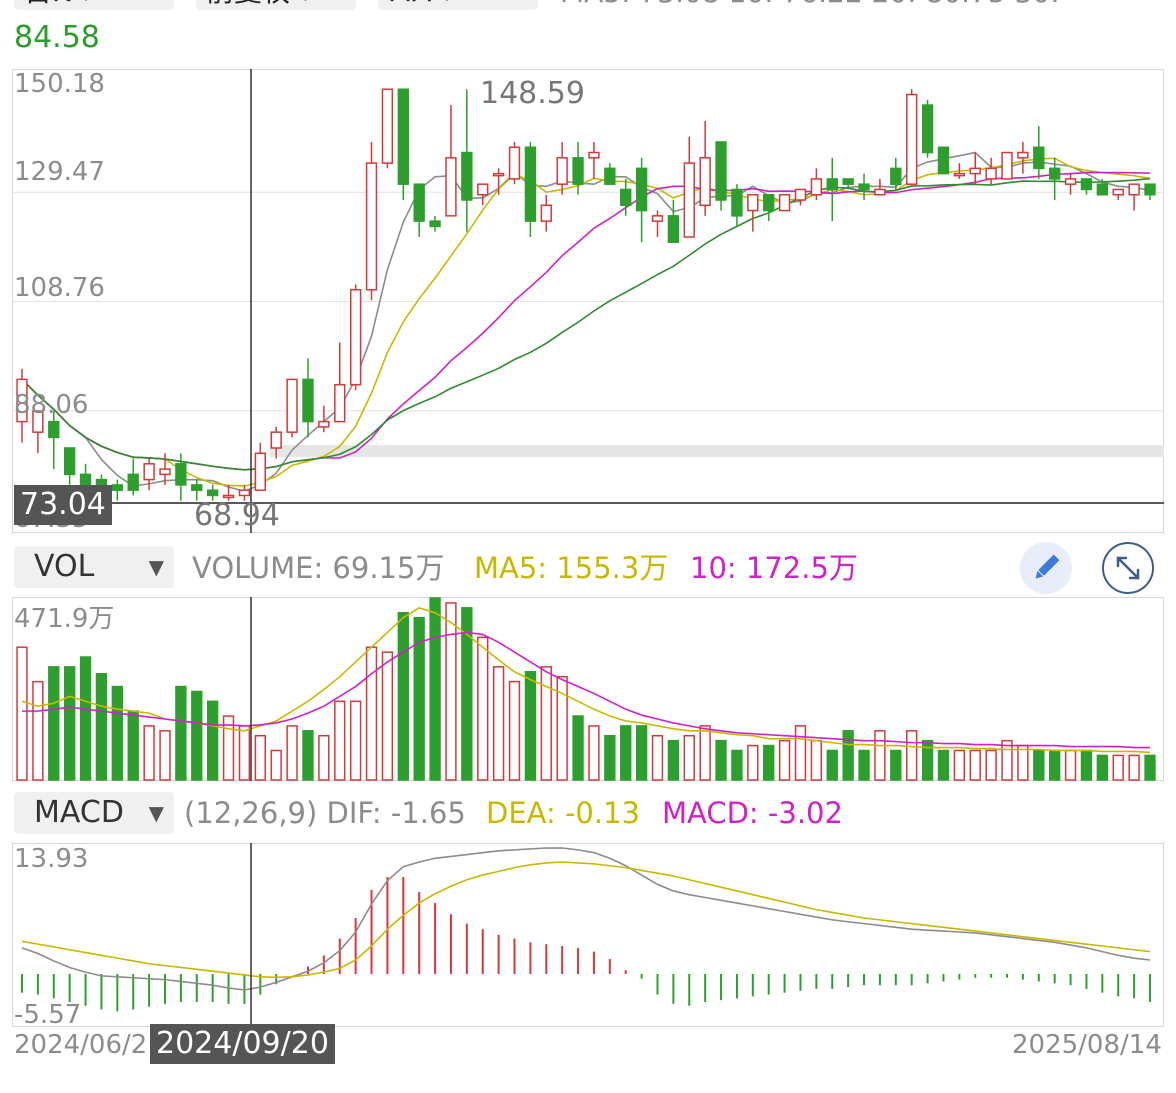 Image resolution: width=1176 pixels, height=1093 pixels. What do you see at coordinates (81, 1045) in the screenshot?
I see `x-axis-start-label: 2024/06/2` at bounding box center [81, 1045].